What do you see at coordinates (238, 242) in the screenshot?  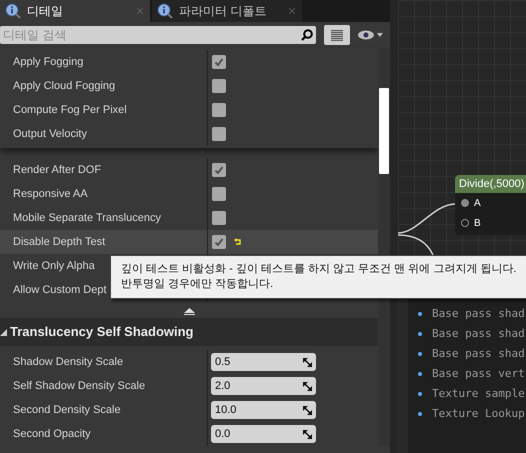 I see `reset-arrow-icon` at bounding box center [238, 242].